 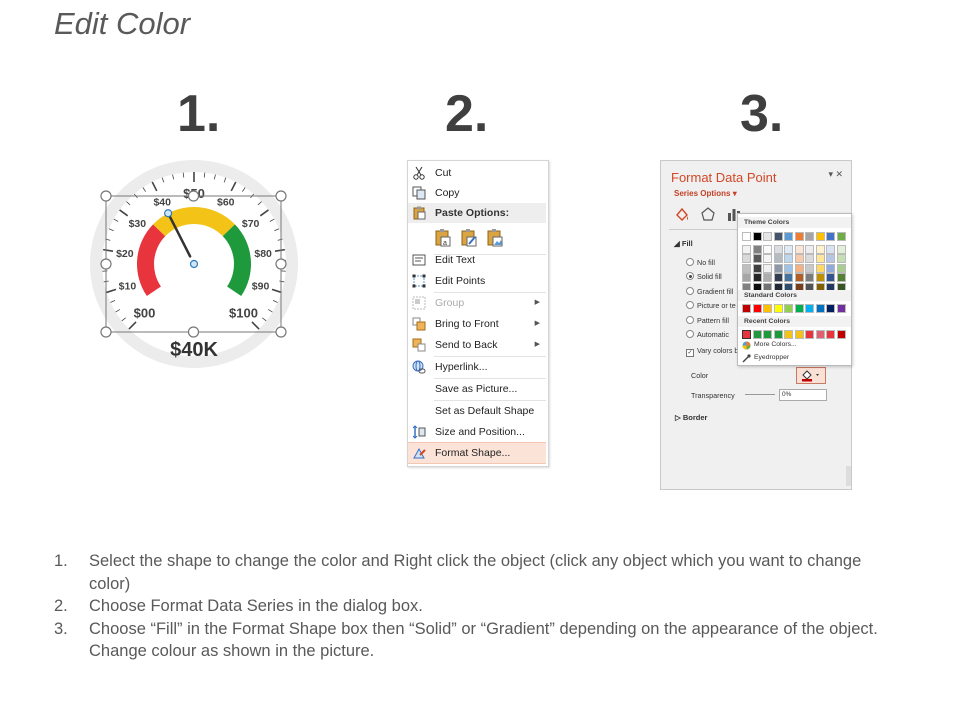 What do you see at coordinates (194, 264) in the screenshot?
I see `speedometer-gauge: $00$10$20$30$40$50$60$70$80$90$100 $40K` at bounding box center [194, 264].